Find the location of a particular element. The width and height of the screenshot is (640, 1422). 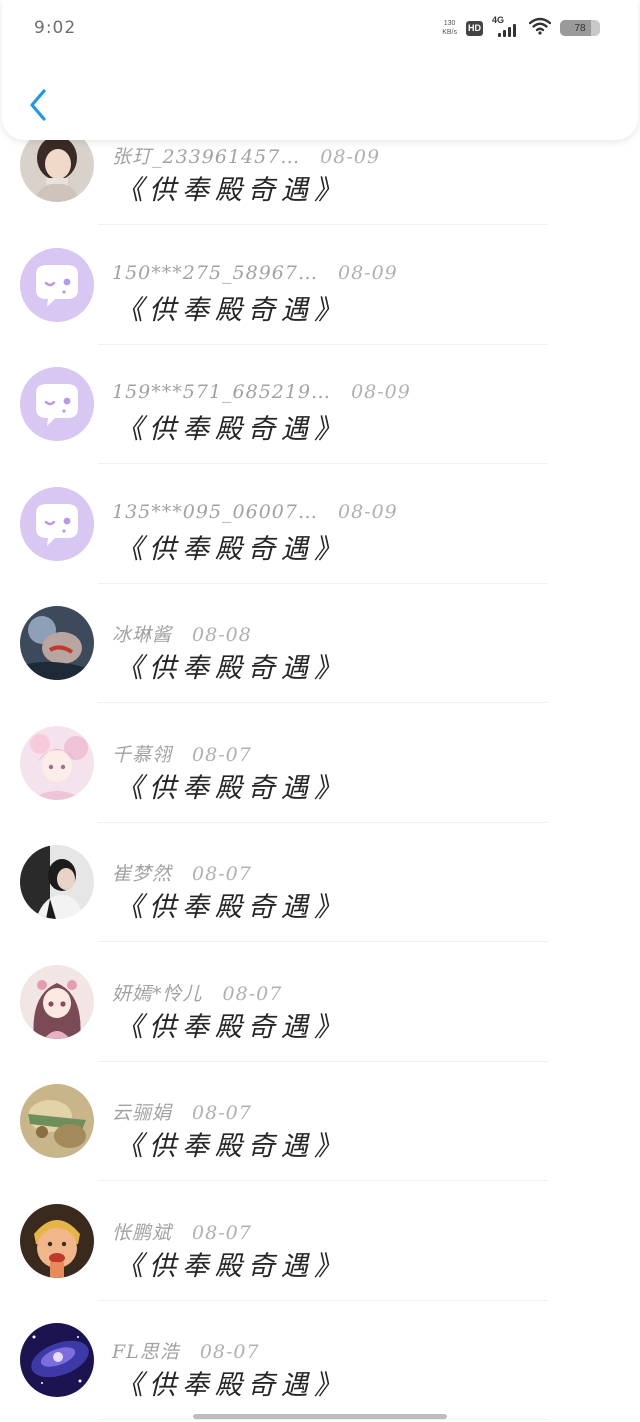

sender-name: 冰琳酱 is located at coordinates (142, 635).